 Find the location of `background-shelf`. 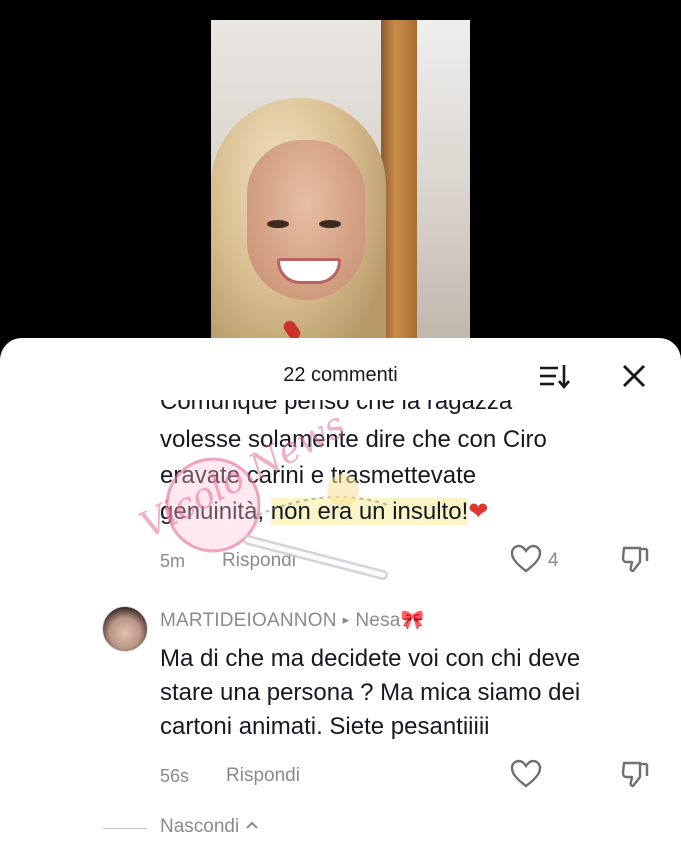

background-shelf is located at coordinates (443, 185).